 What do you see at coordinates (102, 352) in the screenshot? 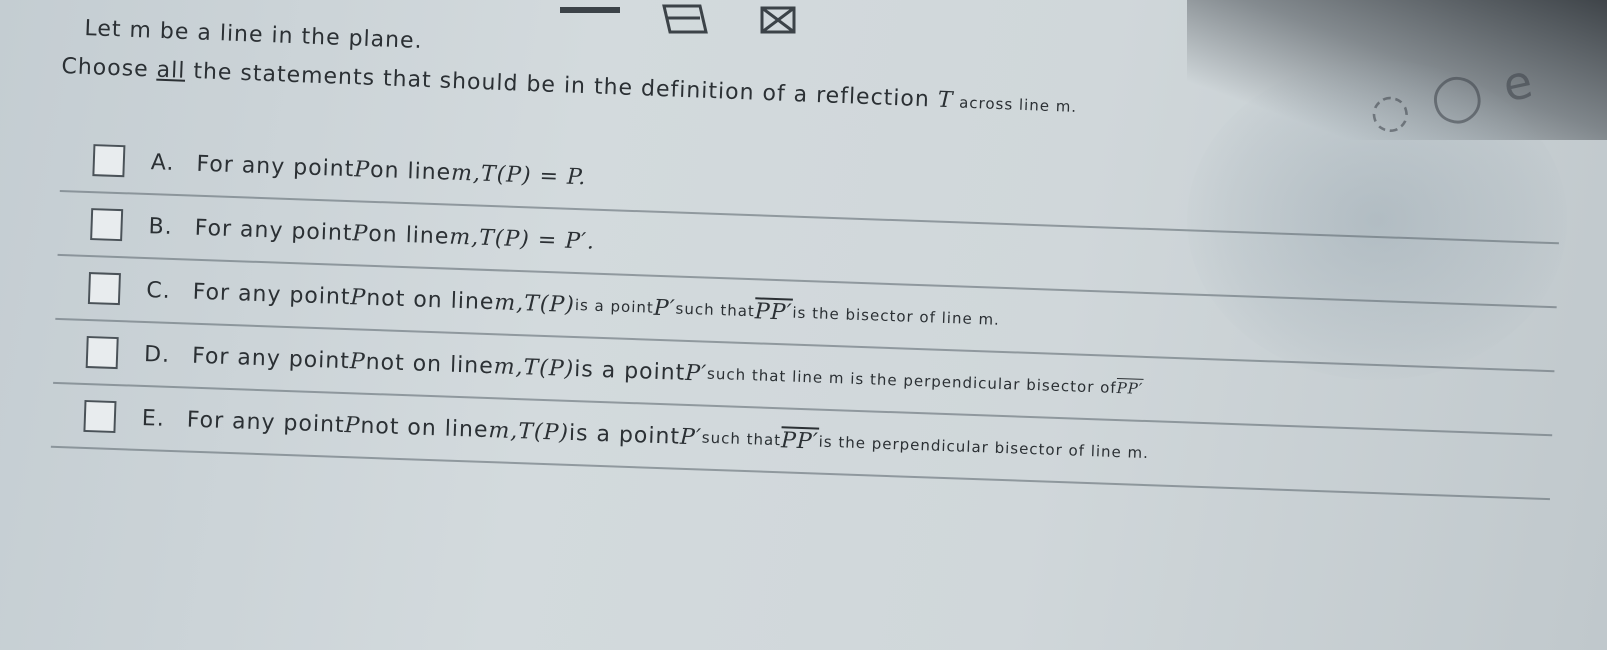
I see `option-d-checkbox` at bounding box center [102, 352].